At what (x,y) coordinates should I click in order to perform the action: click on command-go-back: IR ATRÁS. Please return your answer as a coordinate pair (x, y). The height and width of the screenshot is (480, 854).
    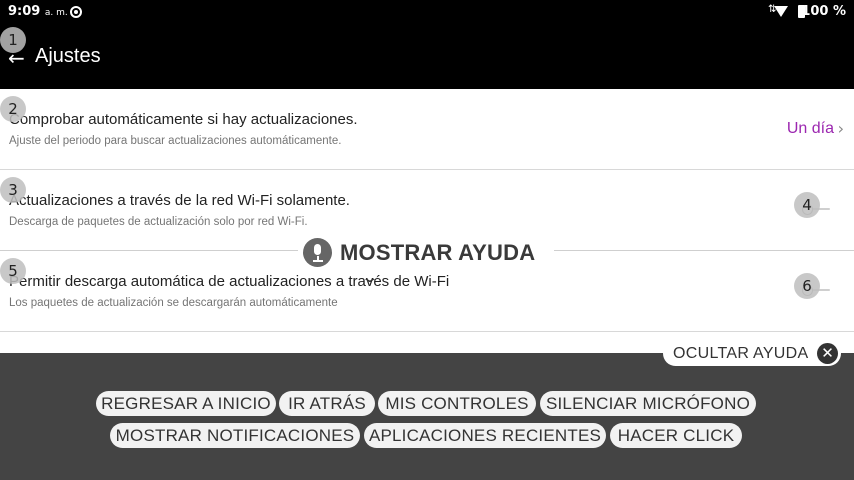
    Looking at the image, I should click on (327, 403).